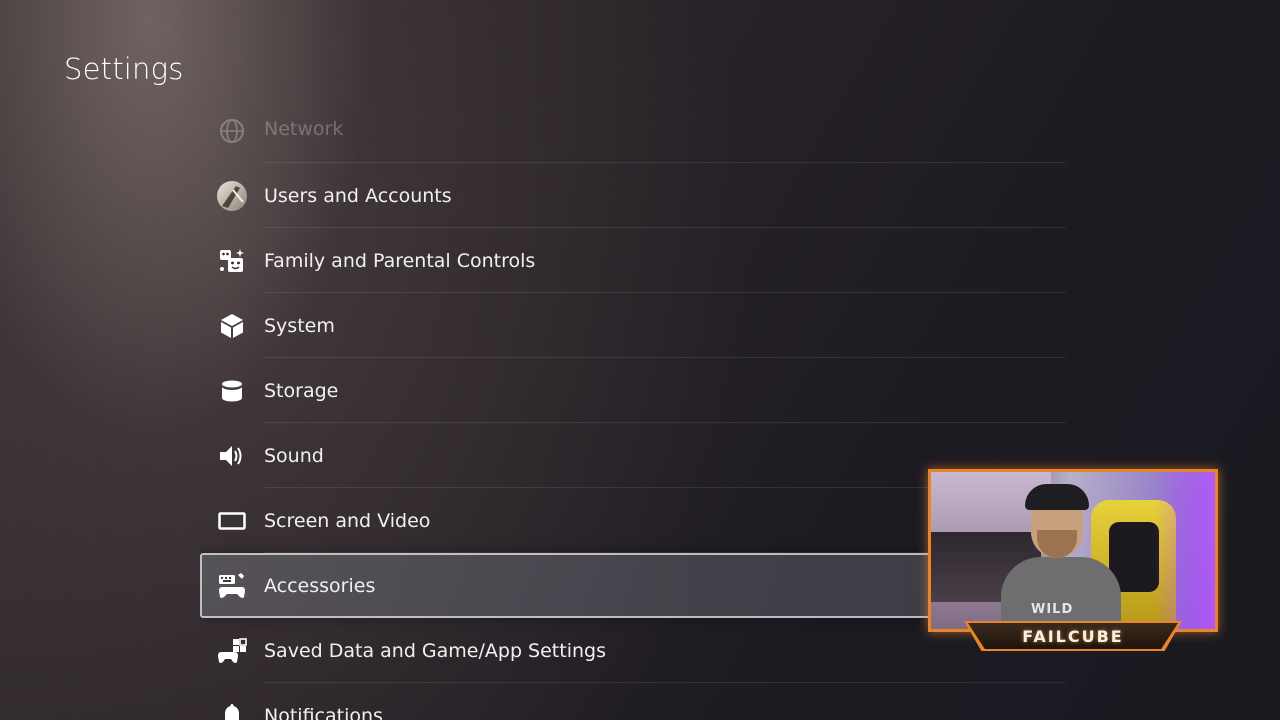 The image size is (1280, 720). I want to click on menu-item-network: Network, so click(633, 130).